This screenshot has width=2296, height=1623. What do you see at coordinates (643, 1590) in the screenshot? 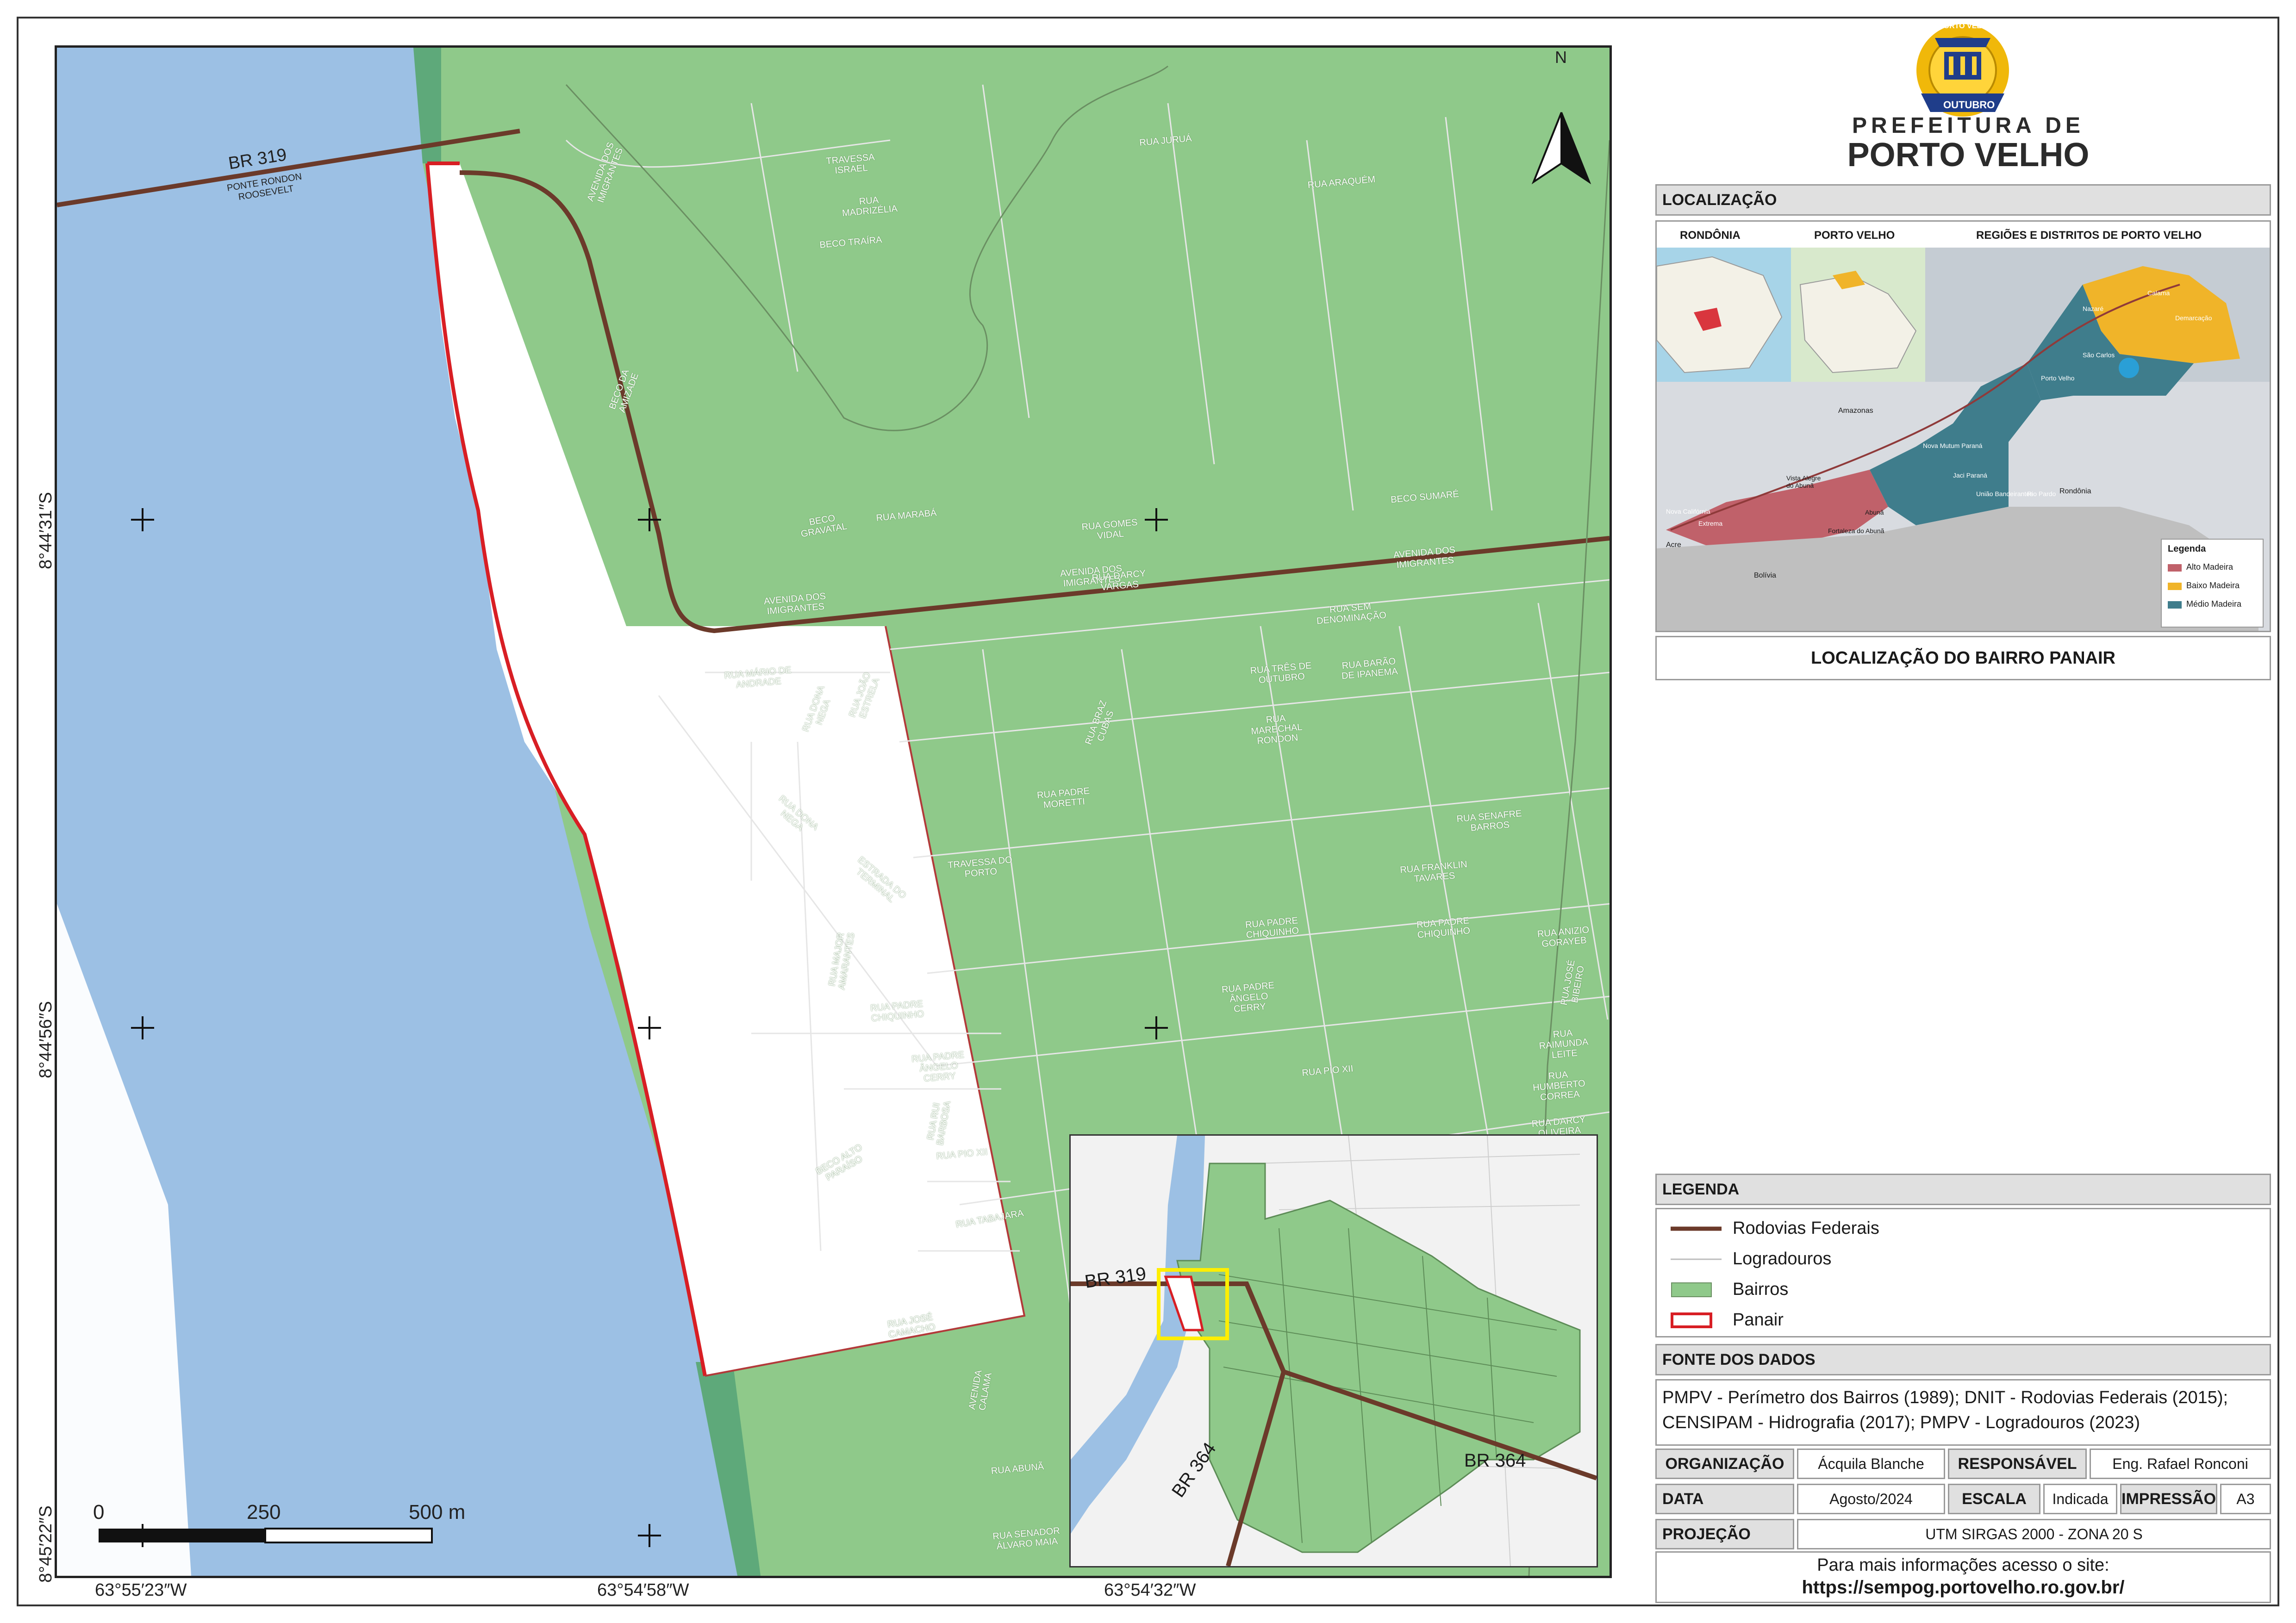
I see `lon-label-2: 63°54′58″W` at bounding box center [643, 1590].